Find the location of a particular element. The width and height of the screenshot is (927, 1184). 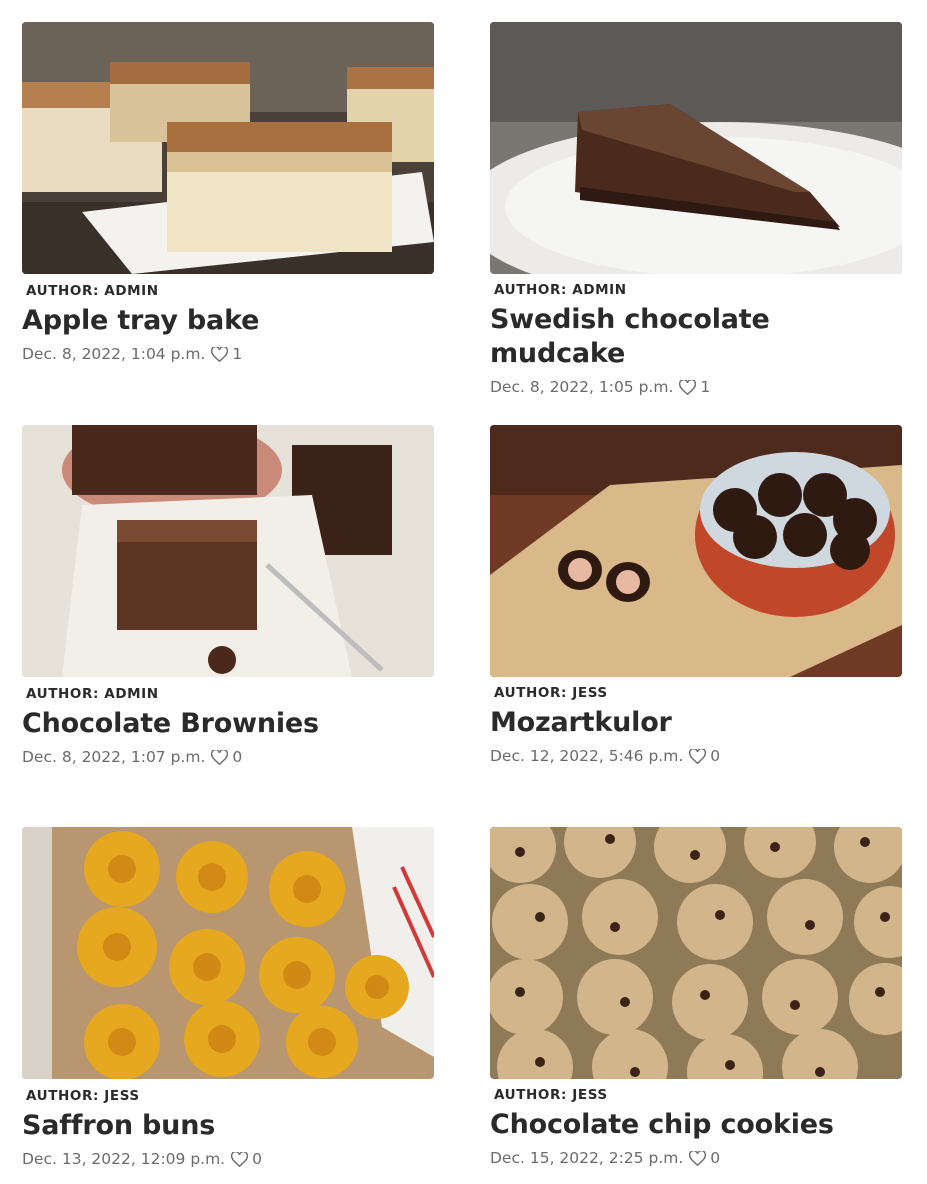

mudcake-photo is located at coordinates (696, 148).